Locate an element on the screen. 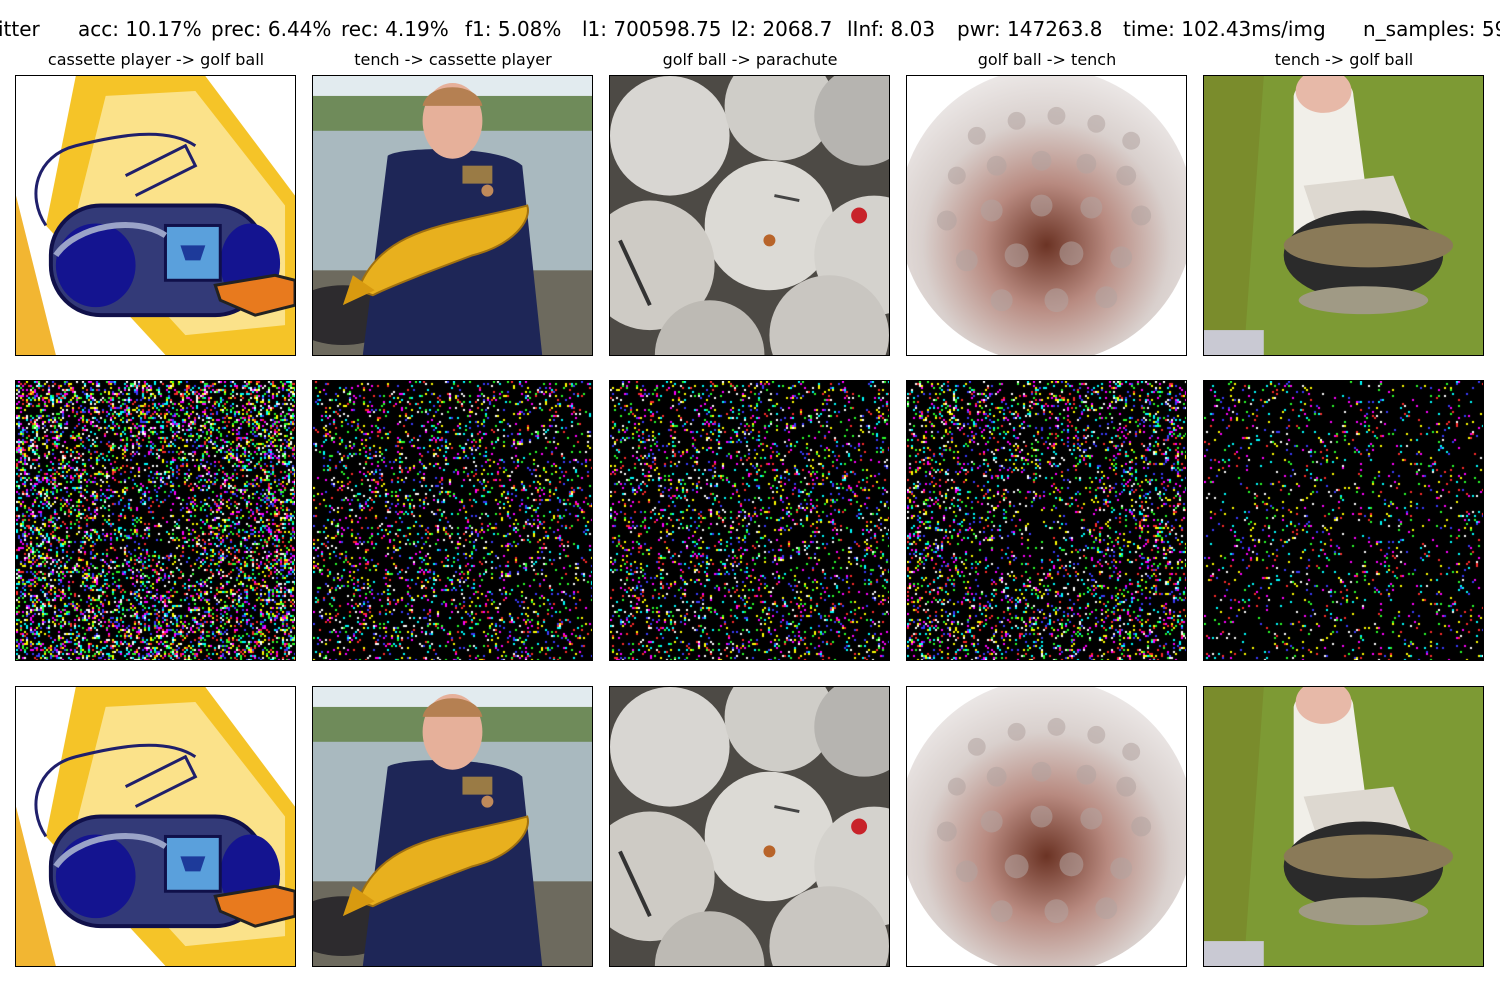  original-image-cassette-player is located at coordinates (155, 215).